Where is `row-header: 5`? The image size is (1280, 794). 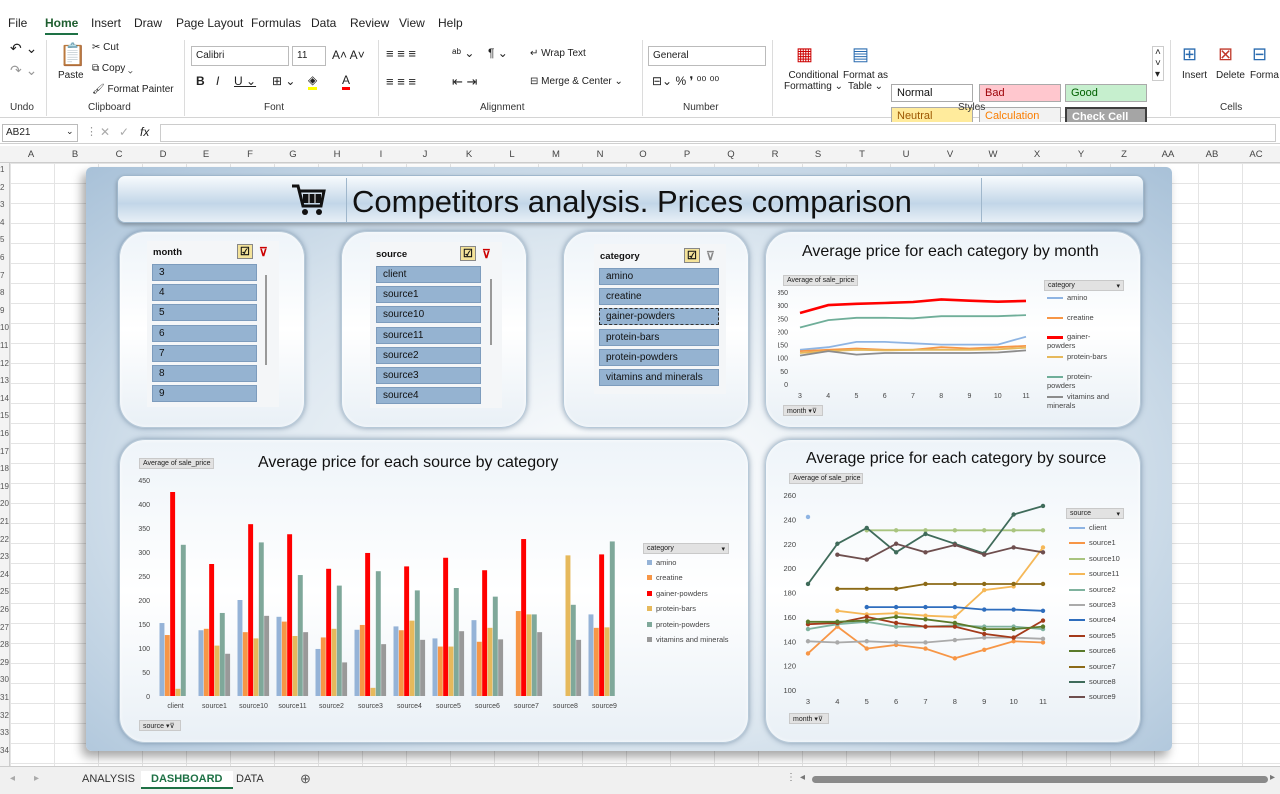
row-header: 5 is located at coordinates (4, 239).